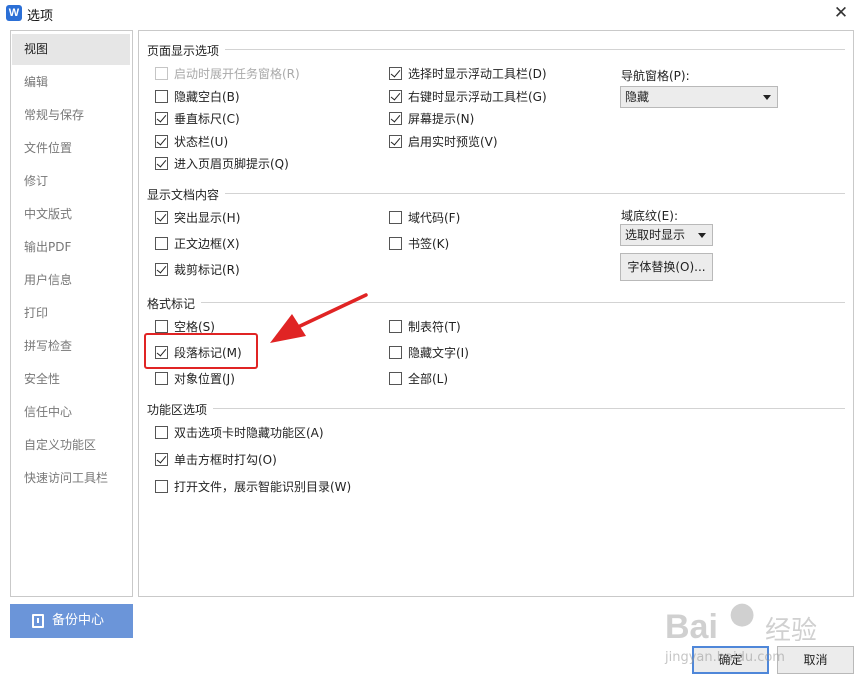 The width and height of the screenshot is (865, 687). What do you see at coordinates (71, 181) in the screenshot?
I see `sidebar-item-revision: 修订` at bounding box center [71, 181].